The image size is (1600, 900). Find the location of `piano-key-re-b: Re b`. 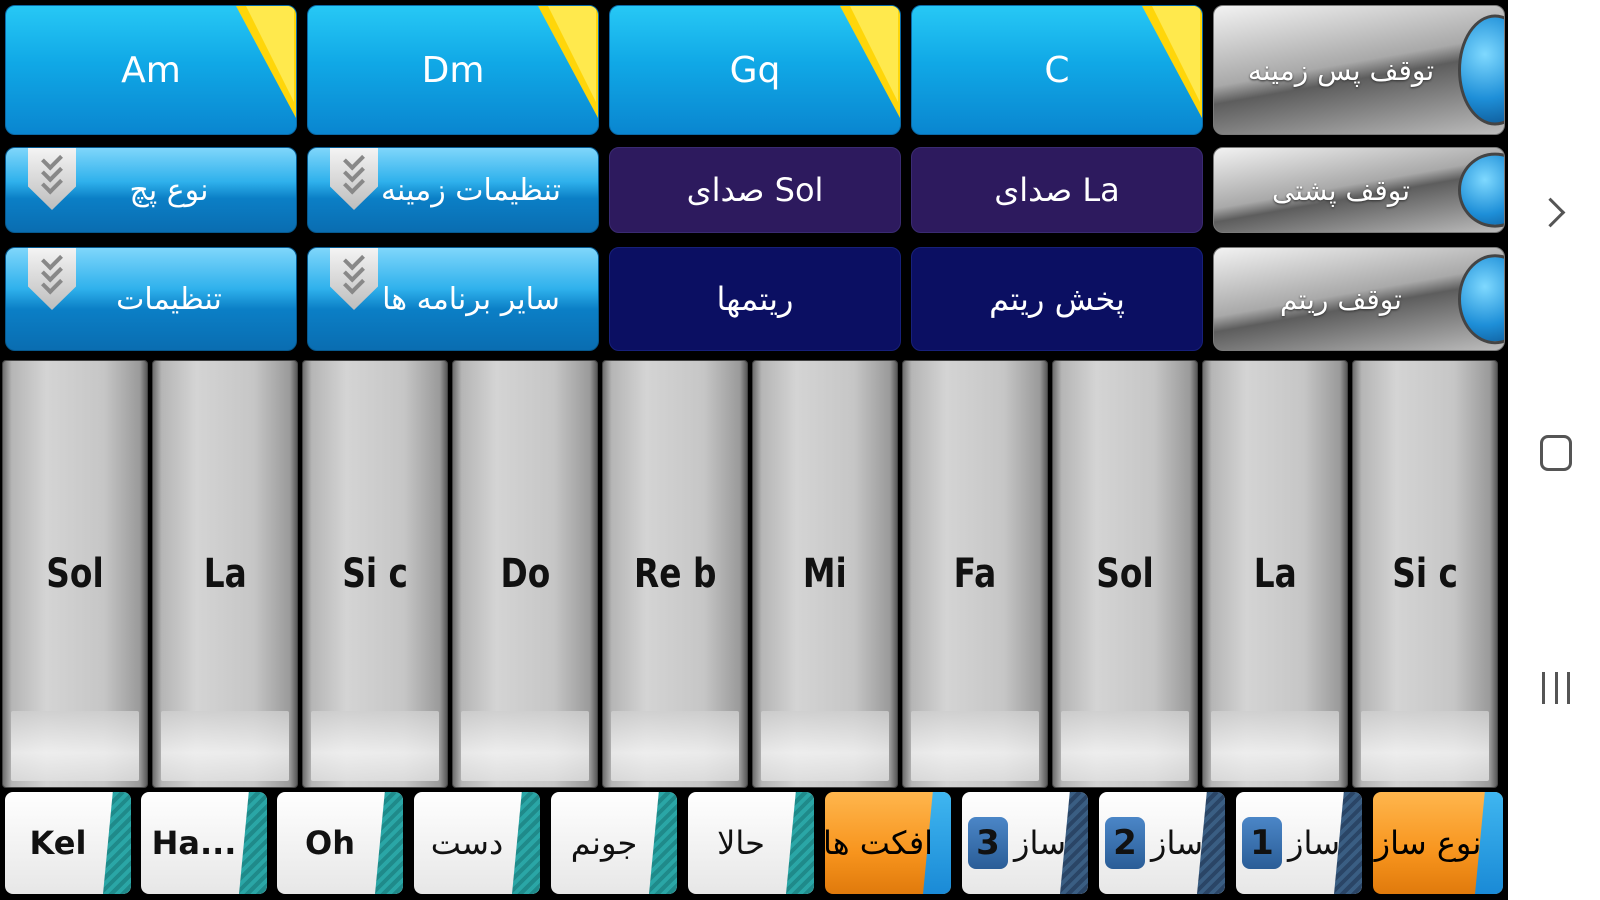

piano-key-re-b: Re b is located at coordinates (675, 574).